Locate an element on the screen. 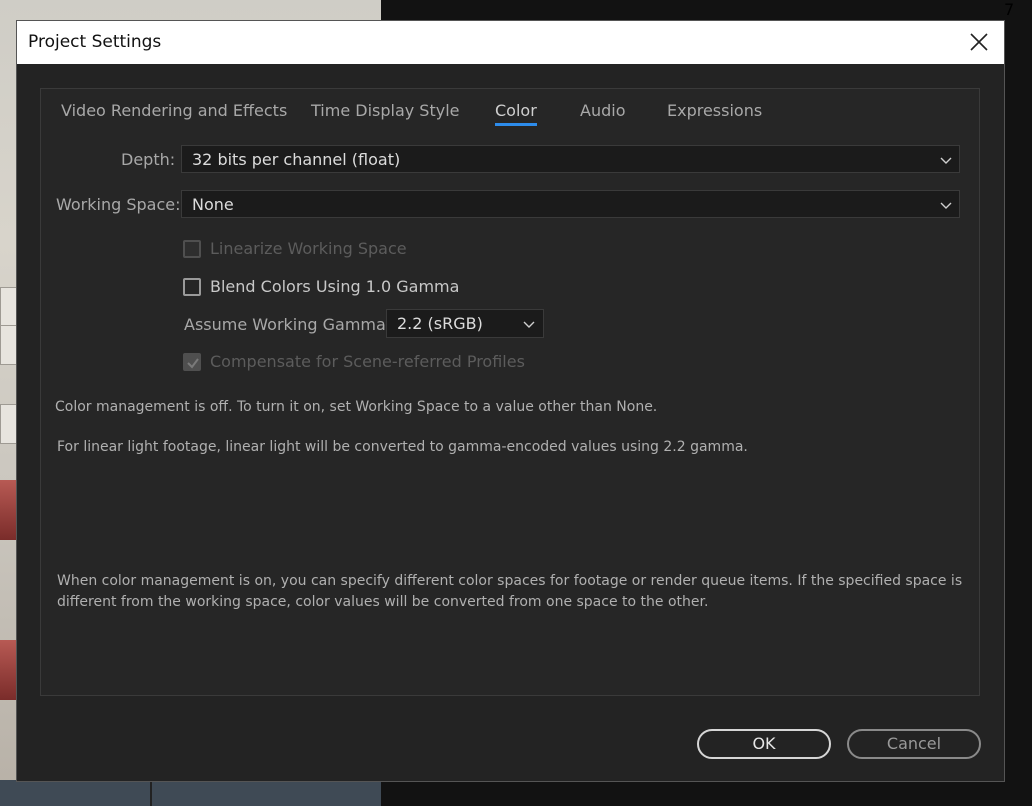  cancel-button: Cancel is located at coordinates (914, 744).